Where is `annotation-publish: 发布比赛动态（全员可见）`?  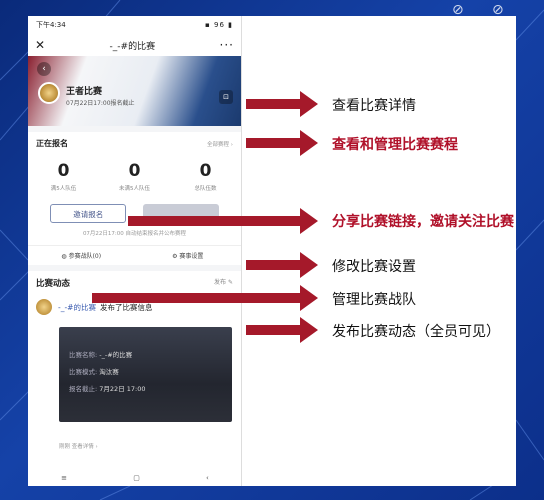 annotation-publish: 发布比赛动态（全员可见） is located at coordinates (416, 332).